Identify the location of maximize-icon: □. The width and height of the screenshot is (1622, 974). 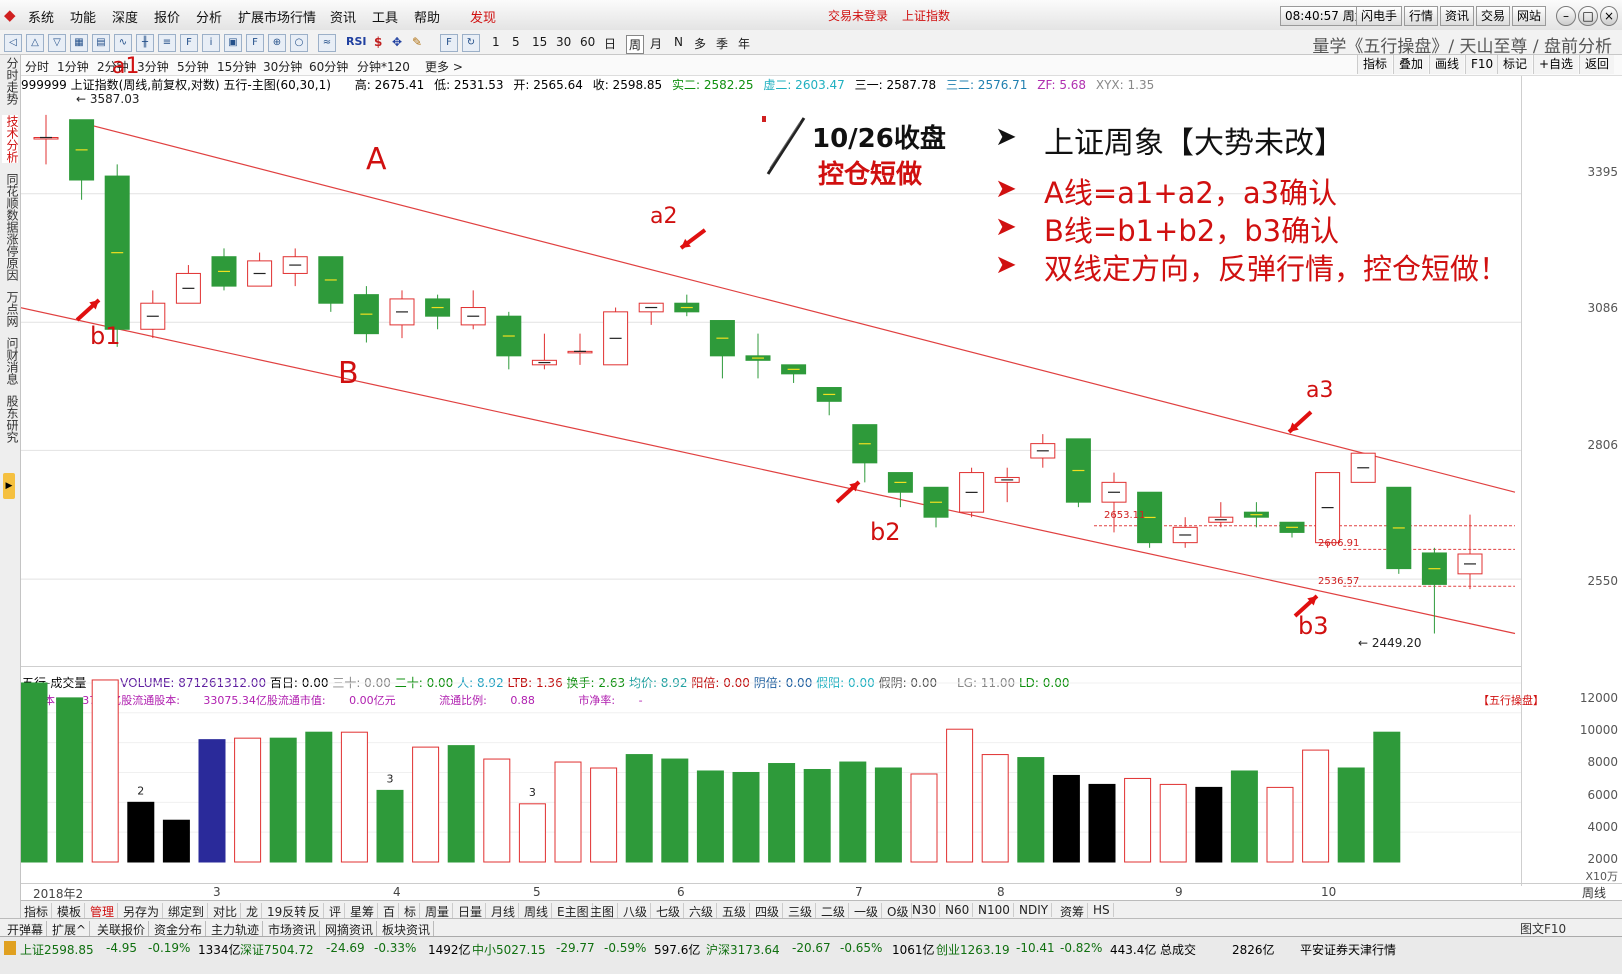
(1588, 16).